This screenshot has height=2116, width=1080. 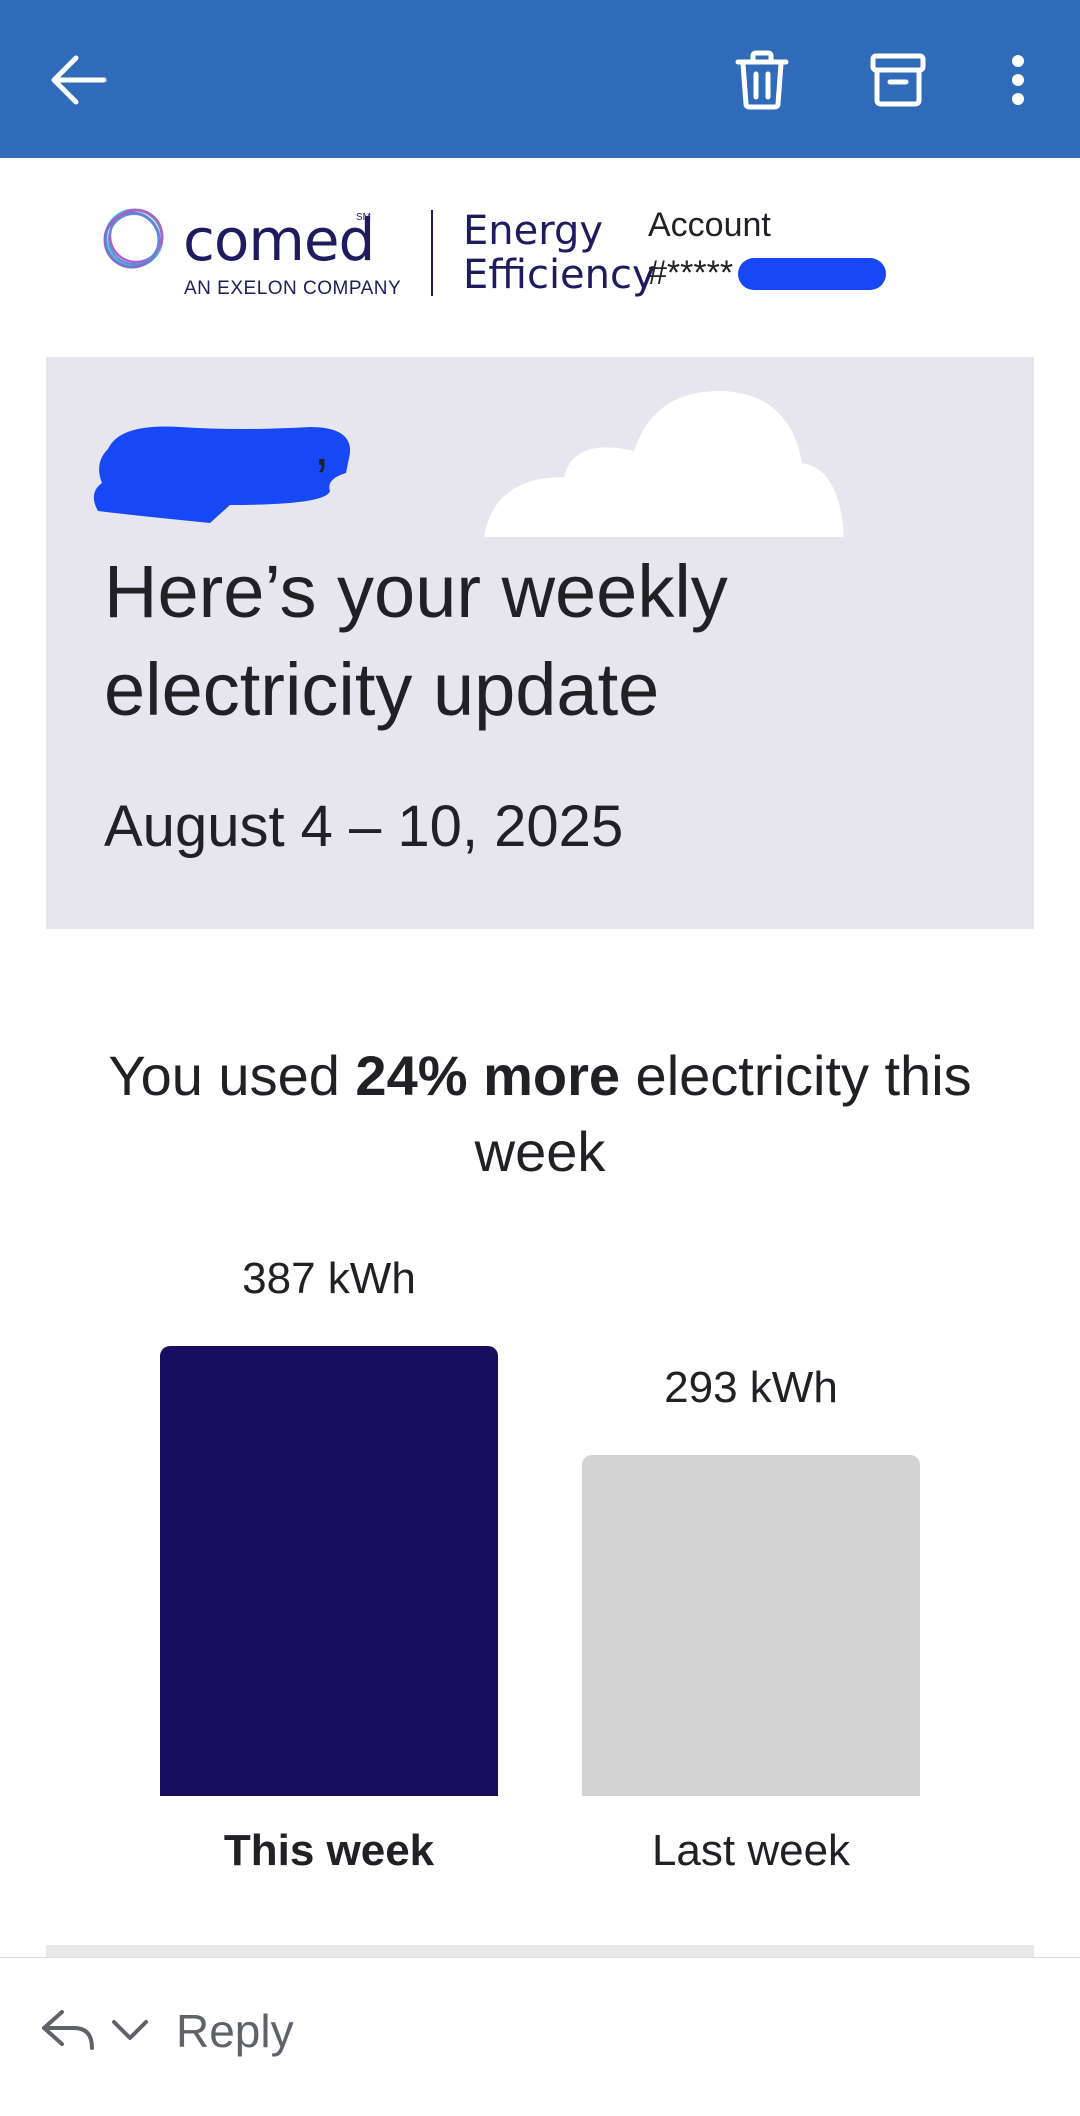 I want to click on account-number: #*****, so click(x=691, y=273).